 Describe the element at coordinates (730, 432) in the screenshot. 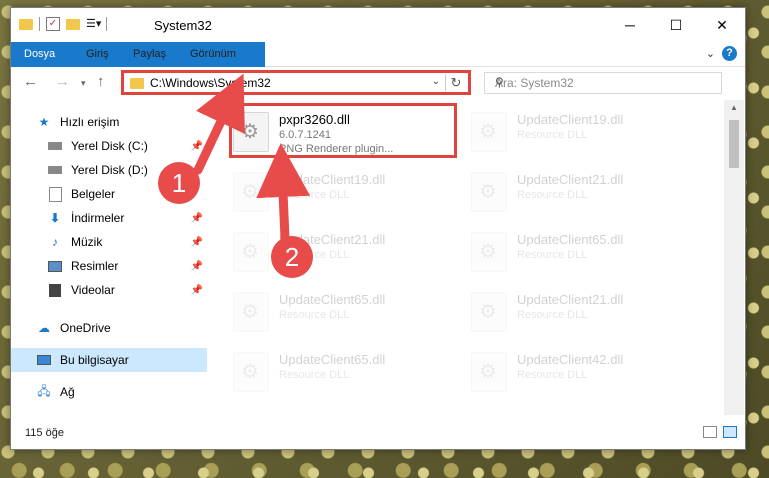

I see `large-icons-view-icon` at that location.